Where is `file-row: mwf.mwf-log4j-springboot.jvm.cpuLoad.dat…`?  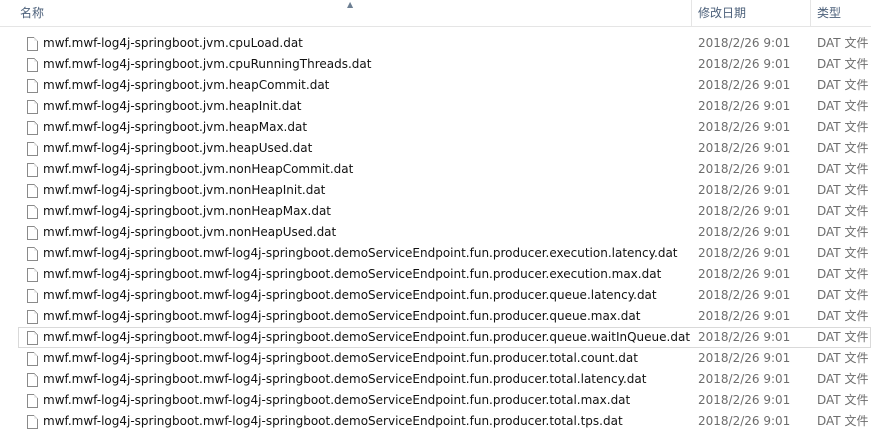
file-row: mwf.mwf-log4j-springboot.jvm.cpuLoad.dat… is located at coordinates (444, 43).